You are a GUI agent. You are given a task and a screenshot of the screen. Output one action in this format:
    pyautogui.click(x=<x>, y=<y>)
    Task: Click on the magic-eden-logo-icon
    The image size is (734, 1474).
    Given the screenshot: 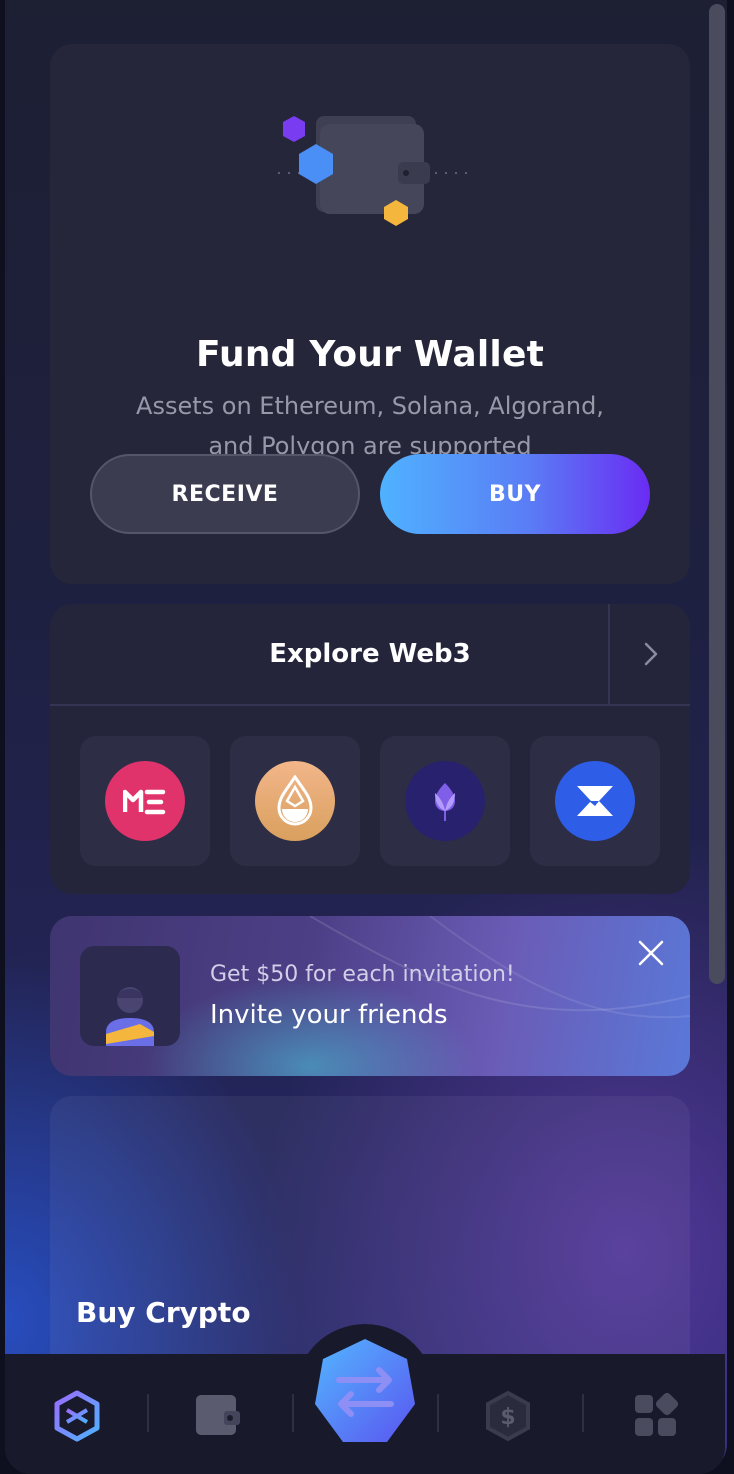 What is the action you would take?
    pyautogui.click(x=145, y=801)
    